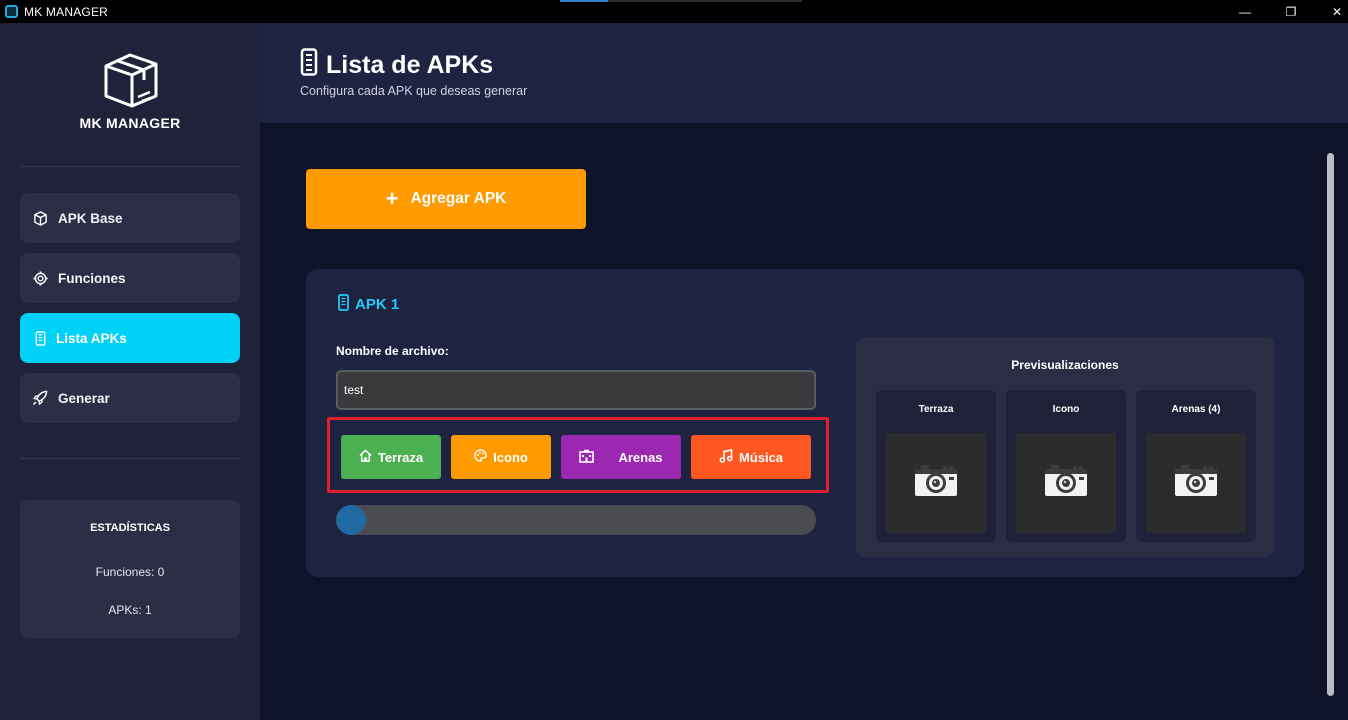 Image resolution: width=1348 pixels, height=720 pixels. What do you see at coordinates (1291, 11) in the screenshot?
I see `maximize-button: ❐` at bounding box center [1291, 11].